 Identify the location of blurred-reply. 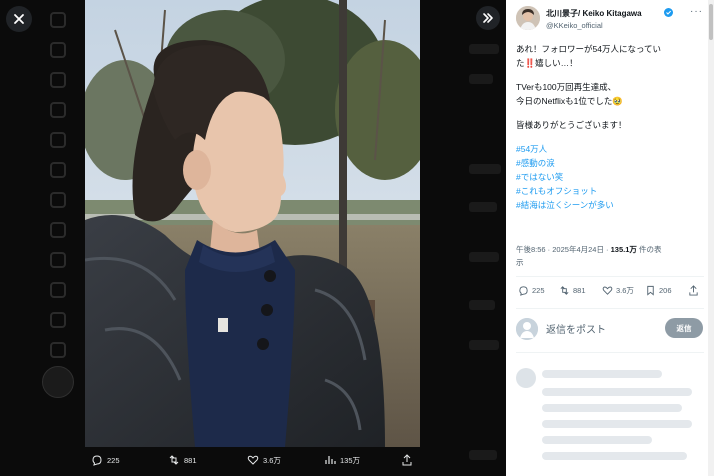
(606, 418).